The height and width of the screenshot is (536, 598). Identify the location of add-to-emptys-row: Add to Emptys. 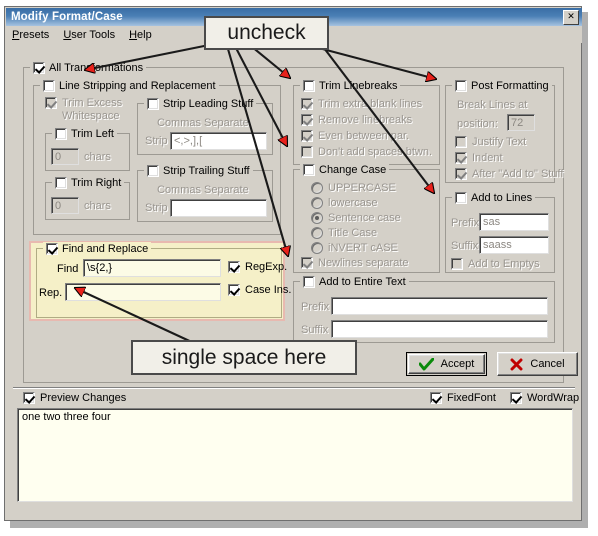
(495, 264).